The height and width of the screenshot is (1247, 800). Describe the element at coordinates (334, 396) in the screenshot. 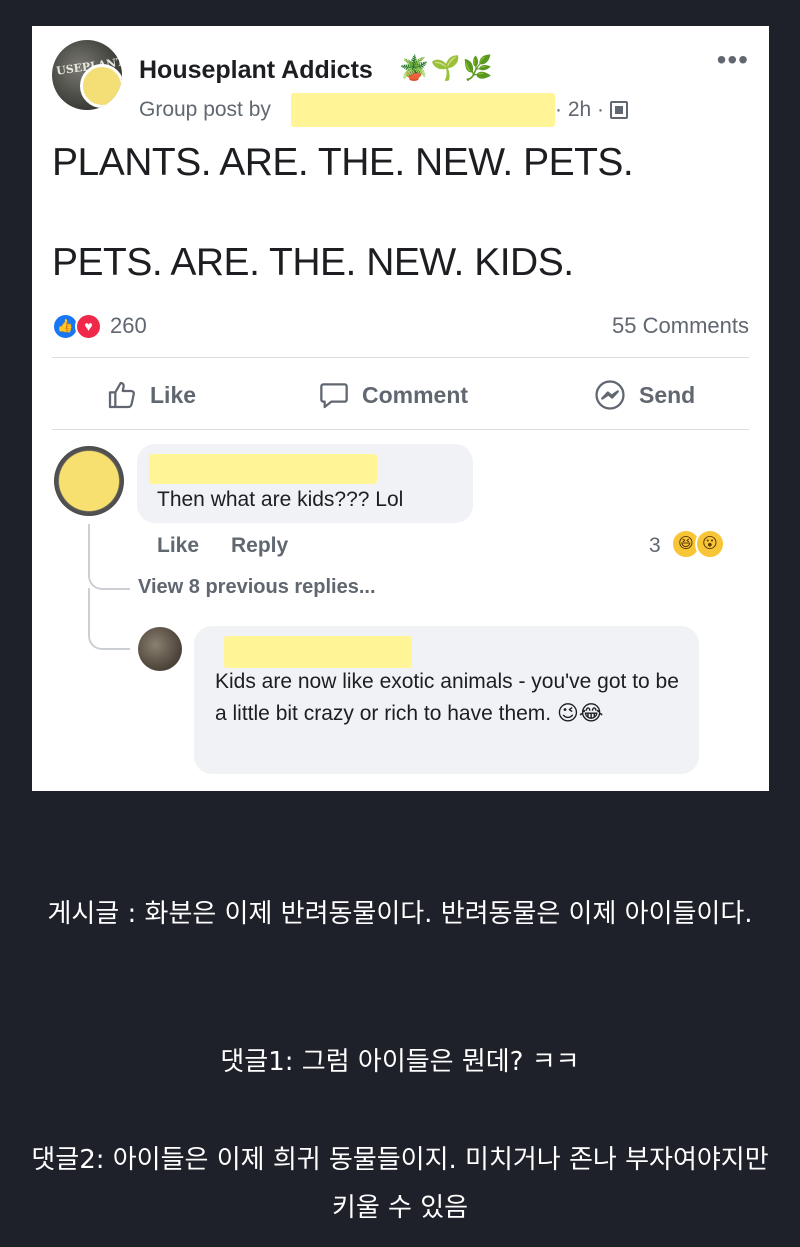

I see `comment-bubble-icon` at that location.